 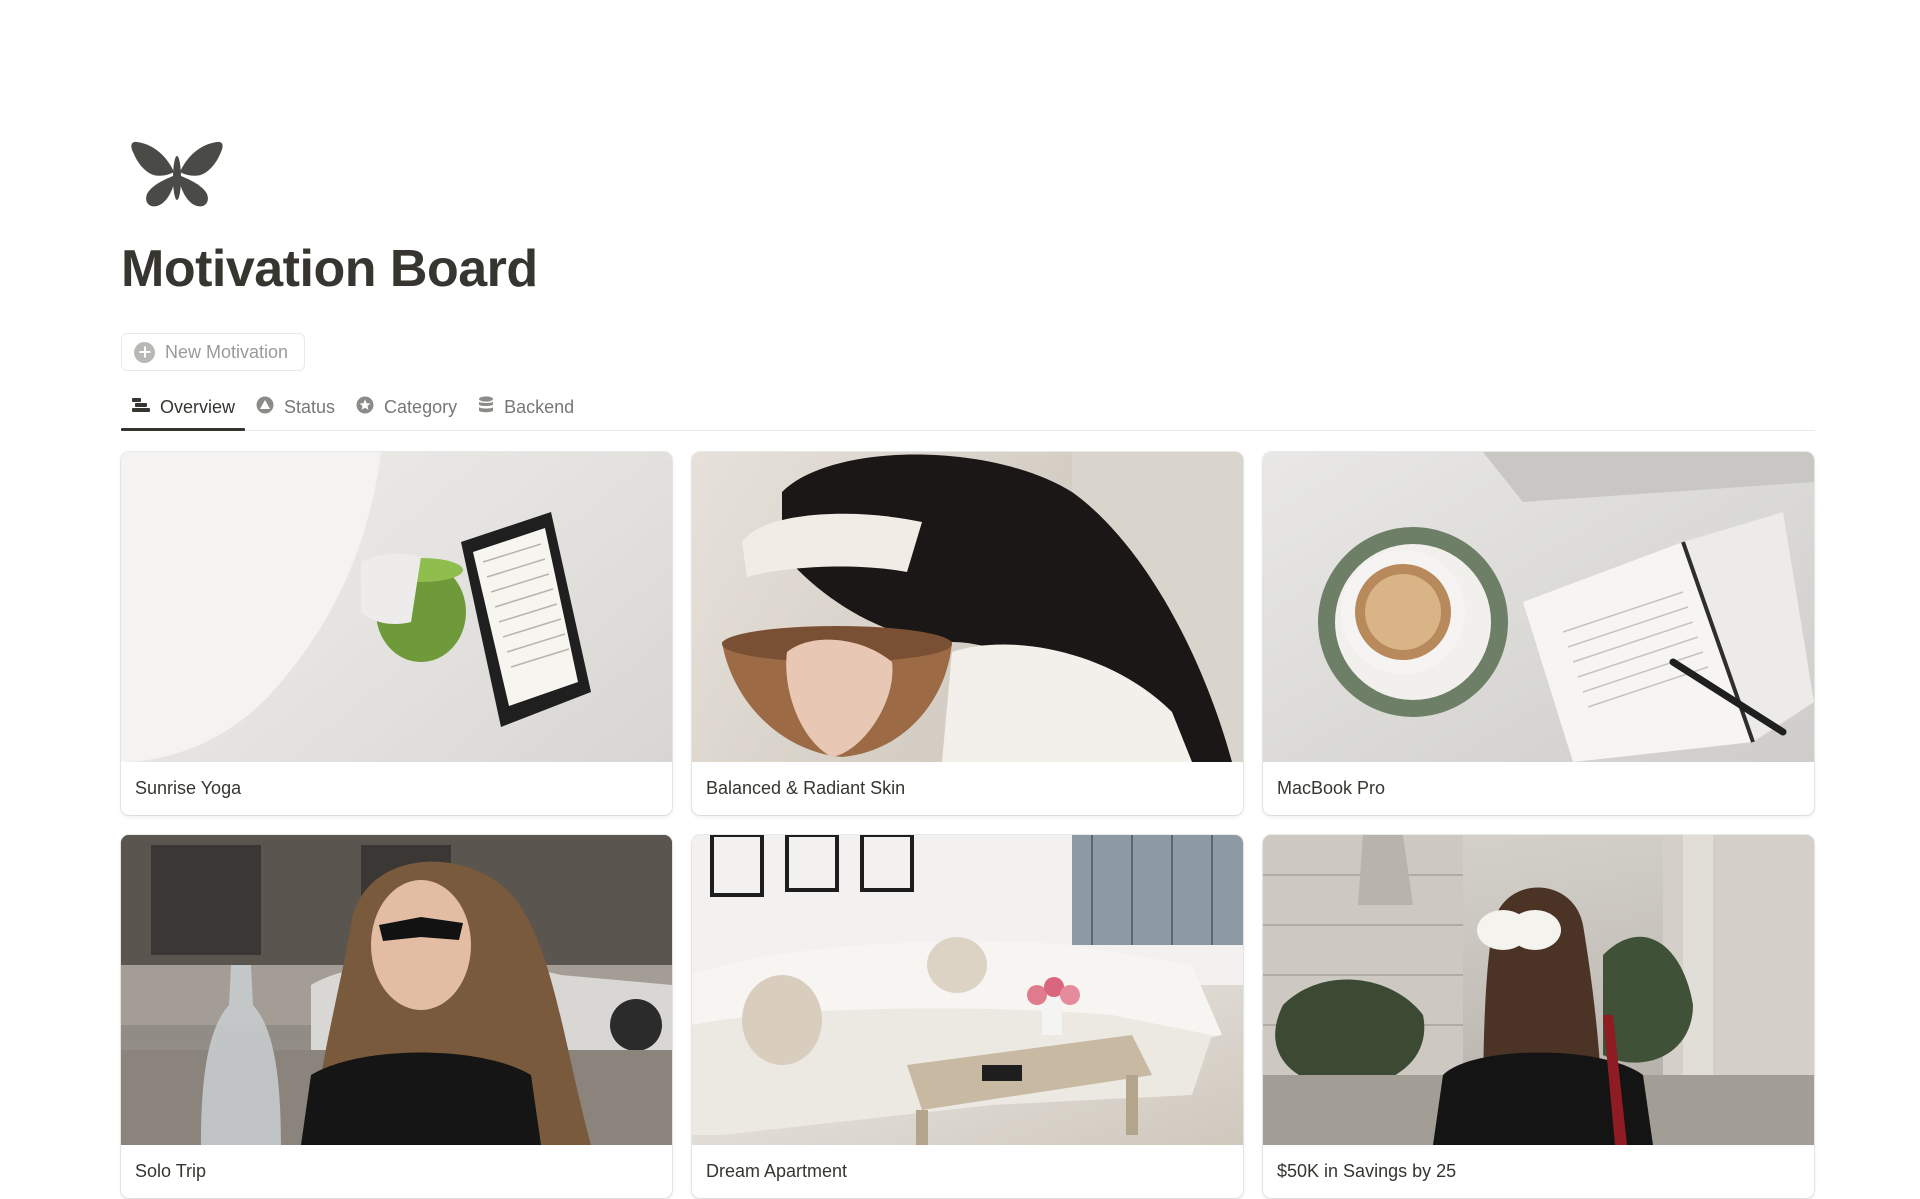 I want to click on gallery-card: MacBook Pro, so click(x=1538, y=633).